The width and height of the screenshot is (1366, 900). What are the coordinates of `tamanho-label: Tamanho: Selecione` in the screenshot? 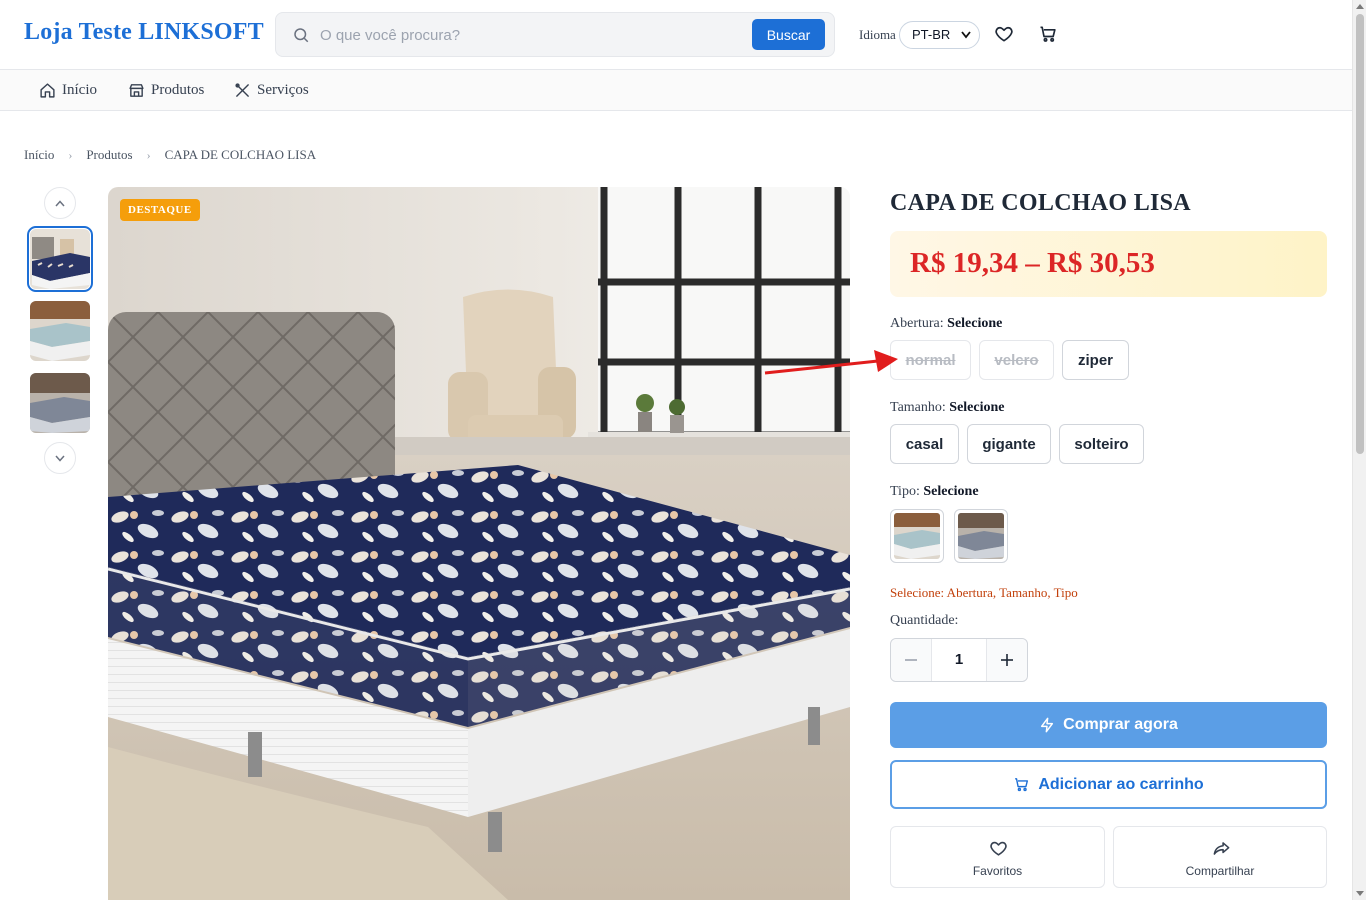 It's located at (947, 408).